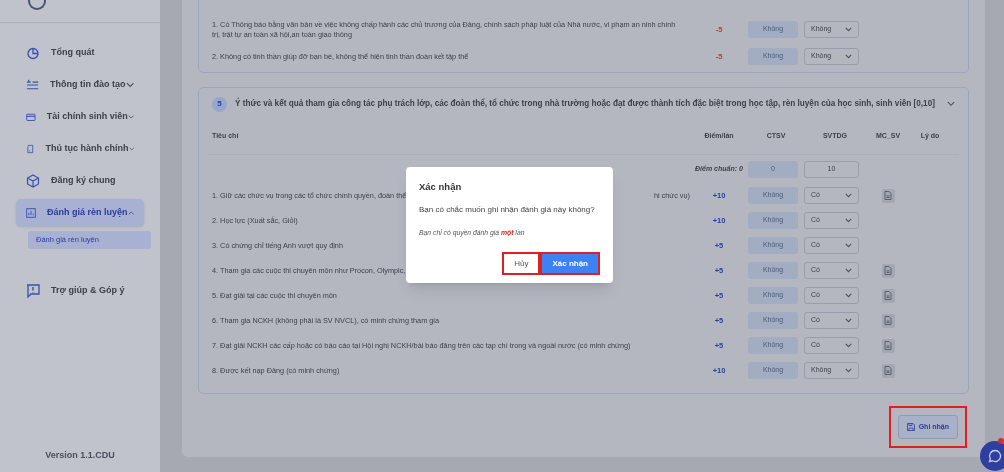 The height and width of the screenshot is (472, 1004). What do you see at coordinates (80, 455) in the screenshot?
I see `version-label: Version 1.1.CDU` at bounding box center [80, 455].